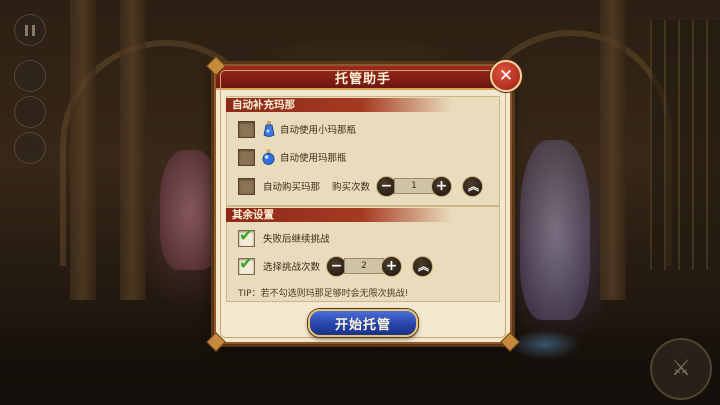 Image resolution: width=720 pixels, height=405 pixels. Describe the element at coordinates (363, 323) in the screenshot. I see `start-auto-button: 开始托管` at that location.